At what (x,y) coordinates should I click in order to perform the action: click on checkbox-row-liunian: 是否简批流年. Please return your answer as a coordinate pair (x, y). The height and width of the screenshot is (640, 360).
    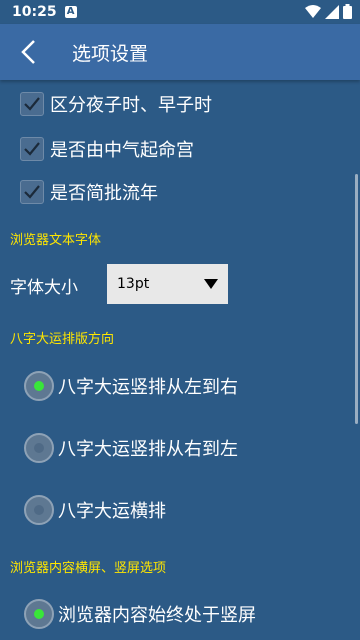
    Looking at the image, I should click on (89, 192).